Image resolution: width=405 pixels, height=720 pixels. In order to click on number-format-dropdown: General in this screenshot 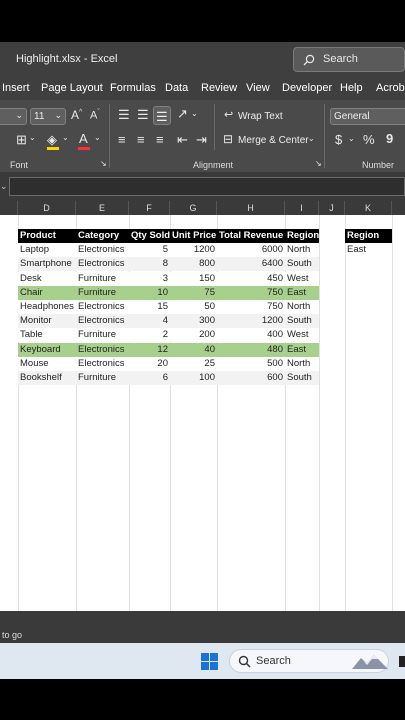, I will do `click(367, 116)`.